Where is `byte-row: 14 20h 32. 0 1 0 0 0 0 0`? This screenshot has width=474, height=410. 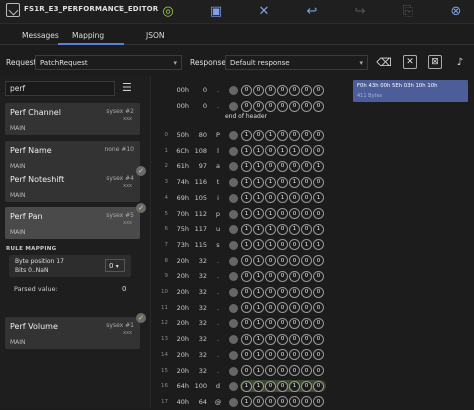 byte-row: 14 20h 32. 0 1 0 0 0 0 0 is located at coordinates (246, 355).